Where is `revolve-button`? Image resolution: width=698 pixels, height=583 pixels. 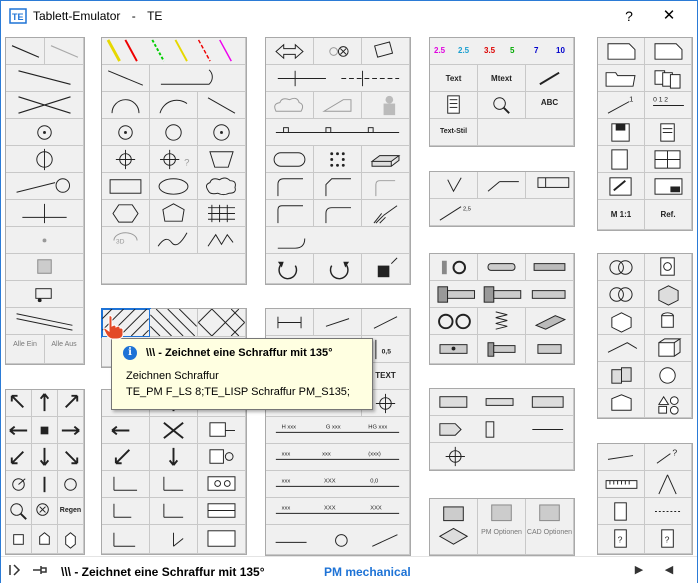
revolve-button is located at coordinates (621, 348).